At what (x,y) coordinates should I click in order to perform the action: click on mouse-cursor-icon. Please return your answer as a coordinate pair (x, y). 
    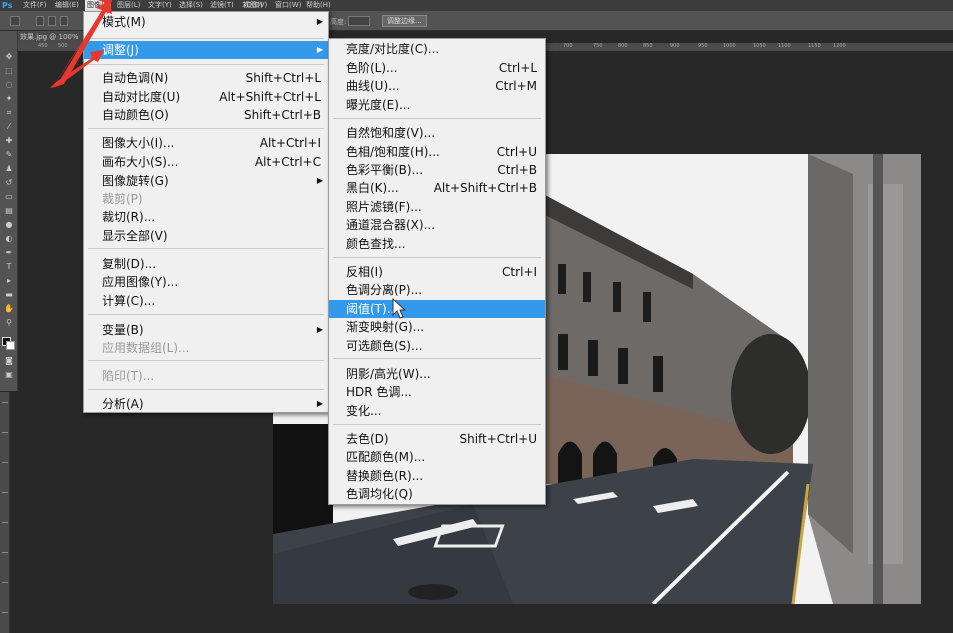
    Looking at the image, I should click on (399, 308).